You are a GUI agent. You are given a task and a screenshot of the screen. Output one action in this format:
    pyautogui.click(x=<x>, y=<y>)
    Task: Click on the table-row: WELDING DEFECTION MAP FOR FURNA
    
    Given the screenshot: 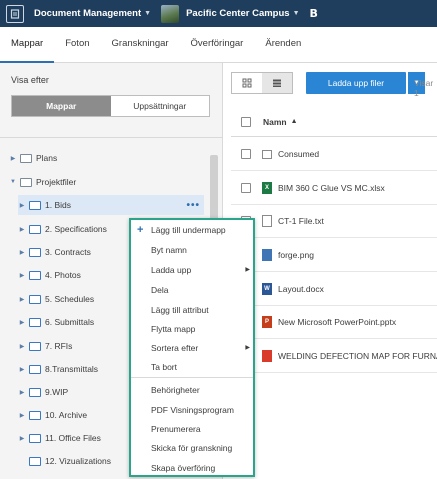 What is the action you would take?
    pyautogui.click(x=334, y=356)
    